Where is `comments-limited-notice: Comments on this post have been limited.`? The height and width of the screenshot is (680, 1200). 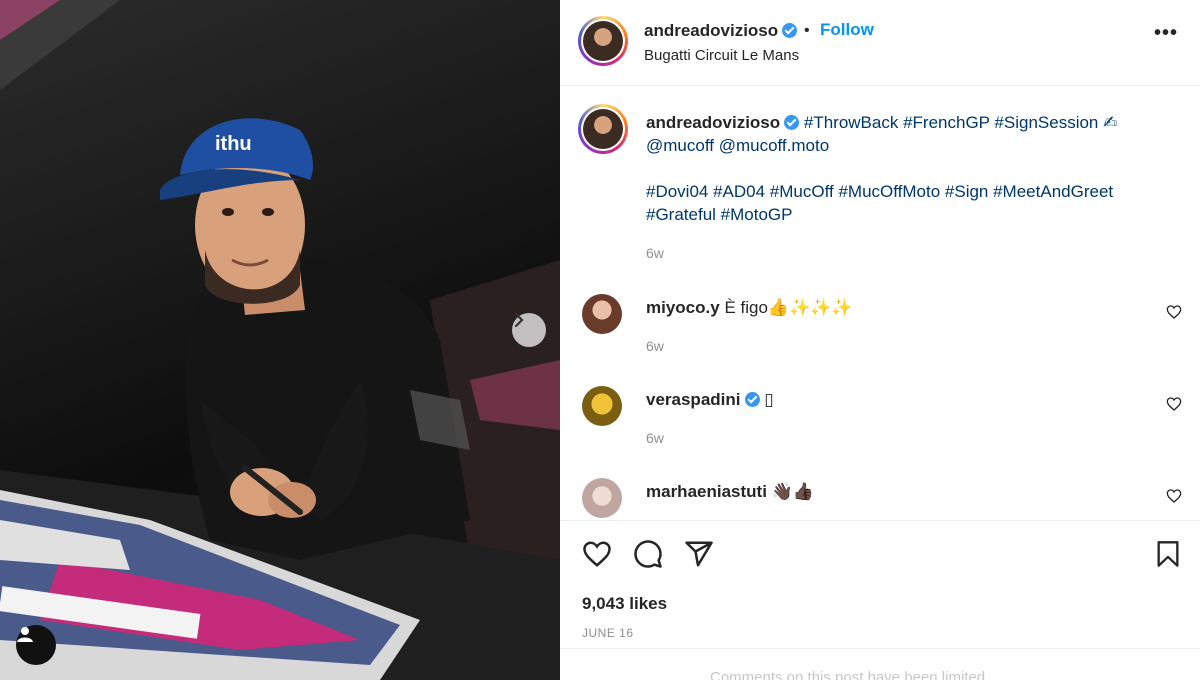
comments-limited-notice: Comments on this post have been limited. is located at coordinates (850, 674).